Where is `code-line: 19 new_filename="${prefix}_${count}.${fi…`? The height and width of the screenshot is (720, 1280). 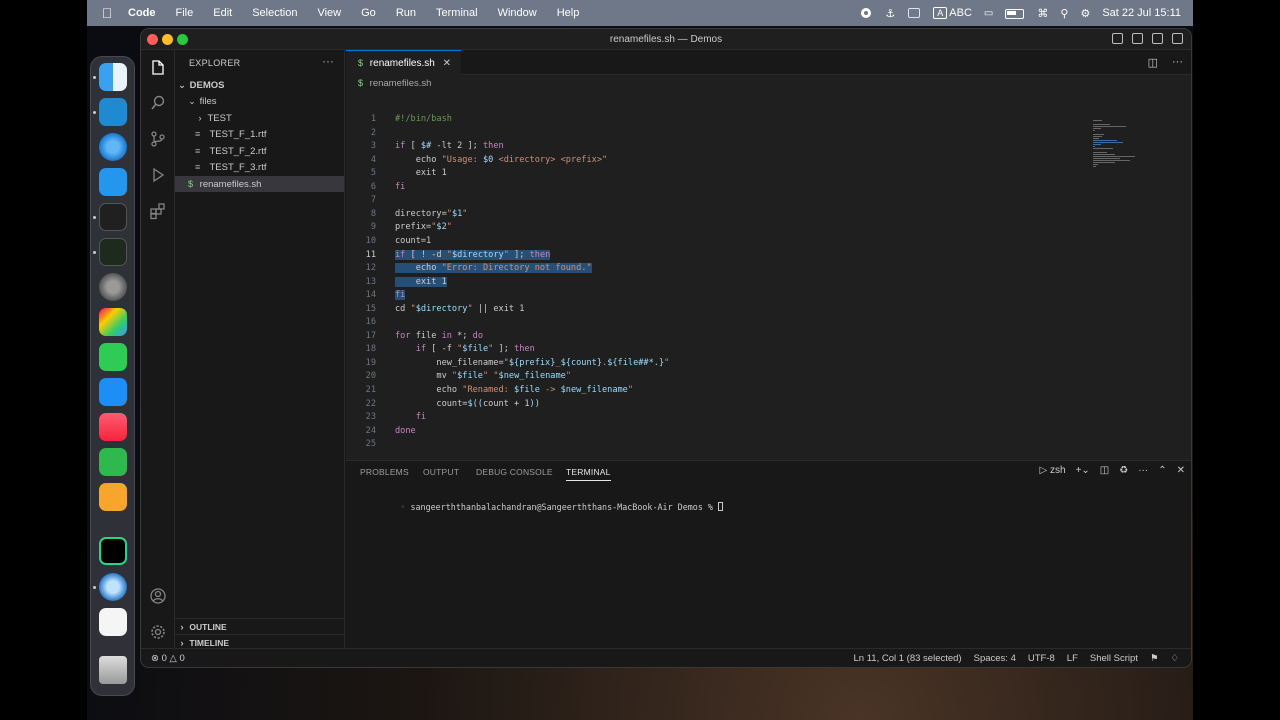 code-line: 19 new_filename="${prefix}_${count}.${fi… is located at coordinates (721, 364).